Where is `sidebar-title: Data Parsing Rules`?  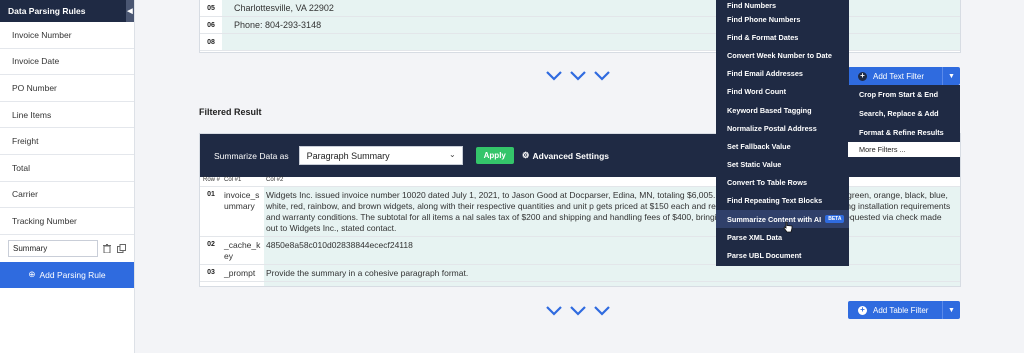 sidebar-title: Data Parsing Rules is located at coordinates (47, 11).